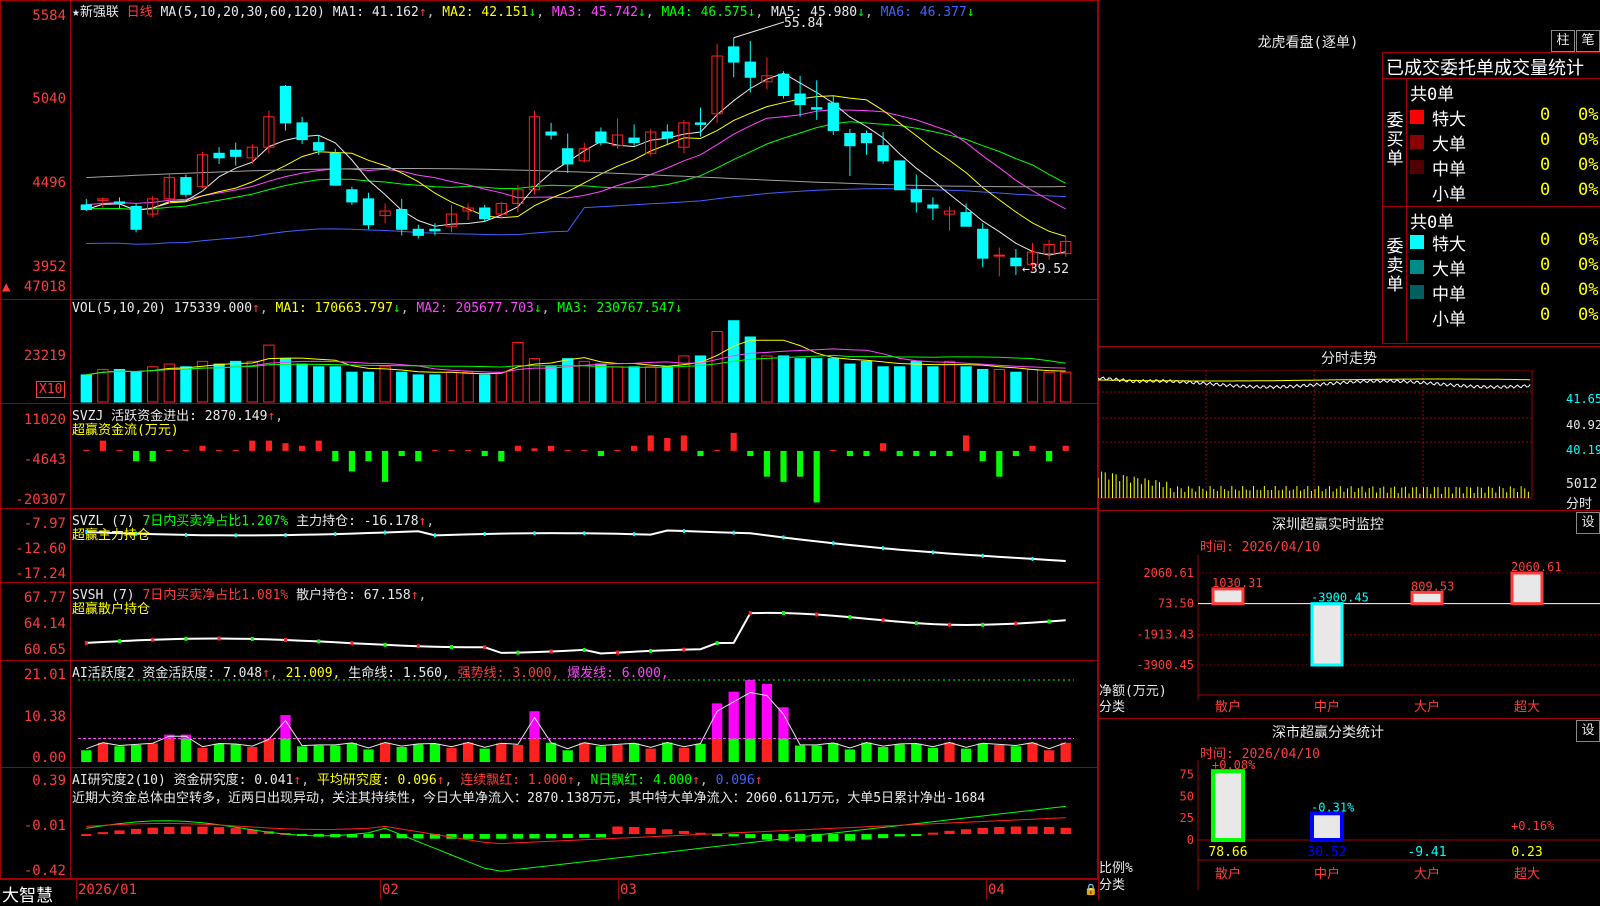 The image size is (1600, 906). I want to click on monitor-value-label: 2060.61, so click(1536, 567).